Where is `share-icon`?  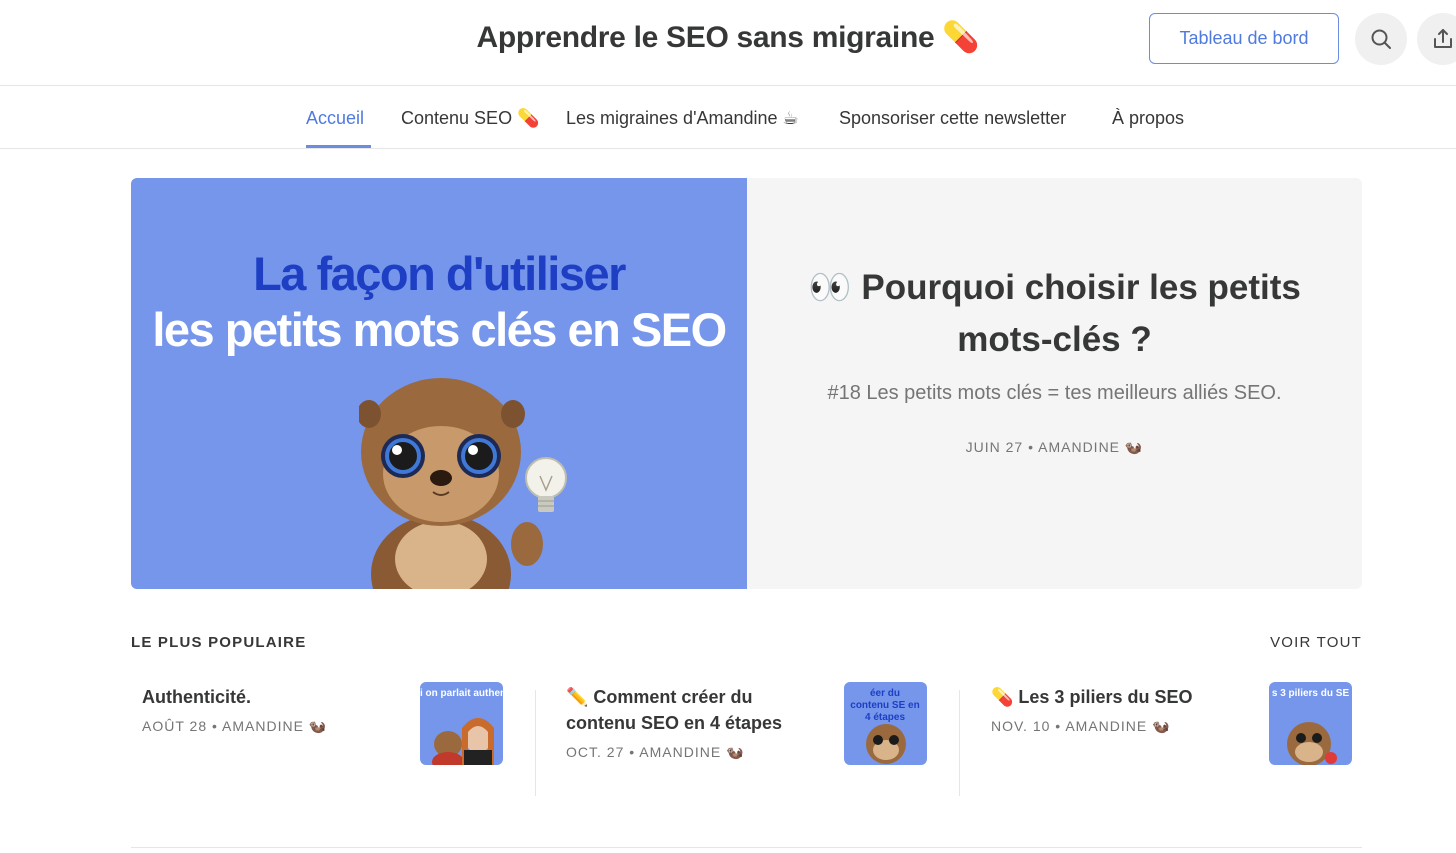
share-icon is located at coordinates (1443, 38).